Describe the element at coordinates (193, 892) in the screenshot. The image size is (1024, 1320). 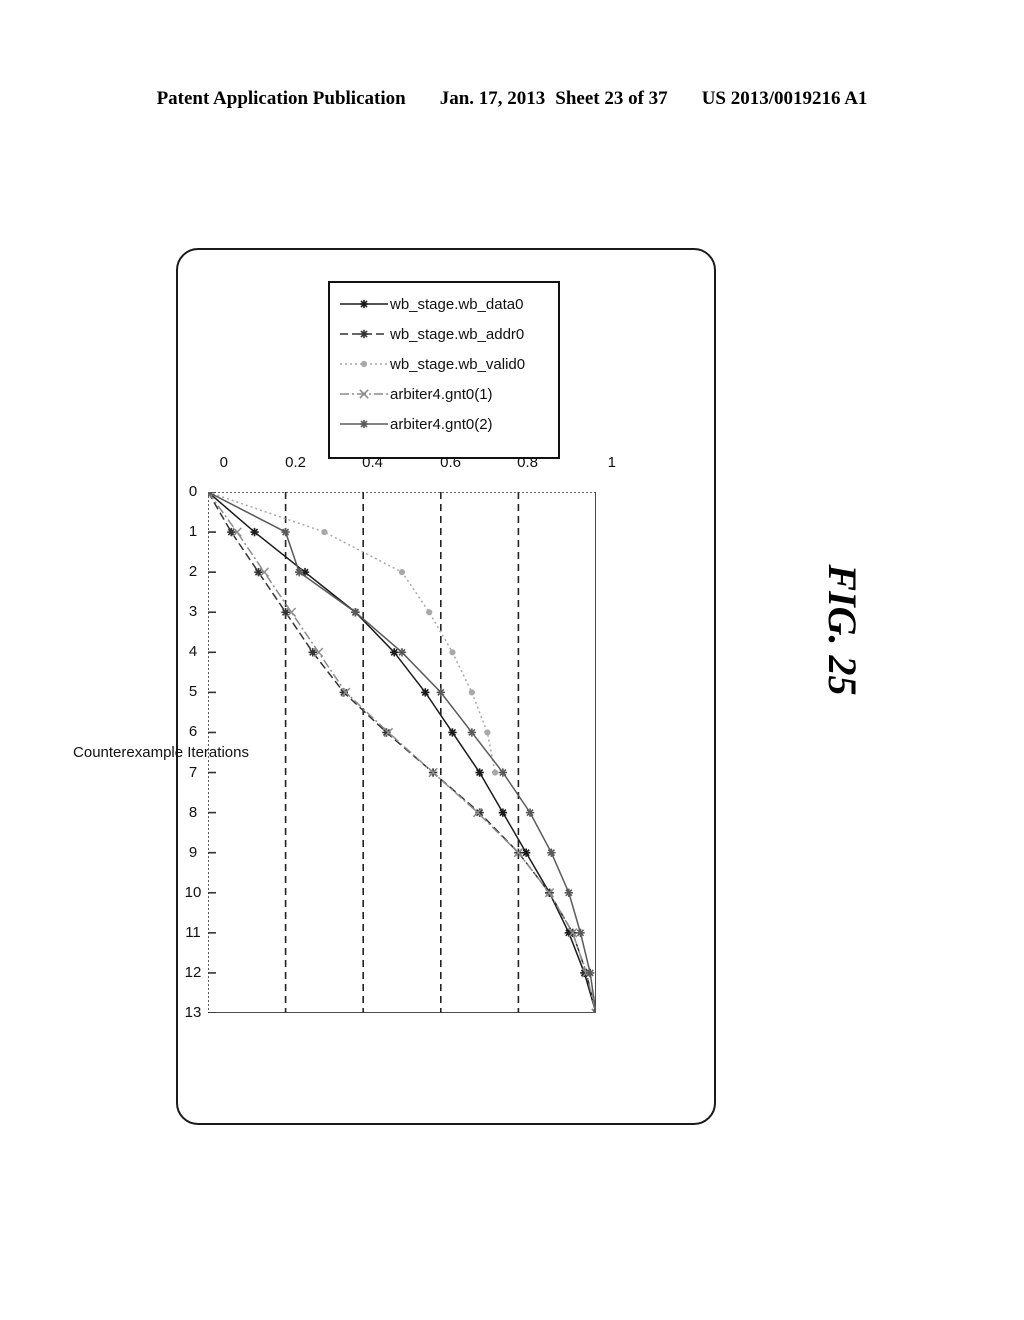
I see `x-tick-label: 10` at that location.